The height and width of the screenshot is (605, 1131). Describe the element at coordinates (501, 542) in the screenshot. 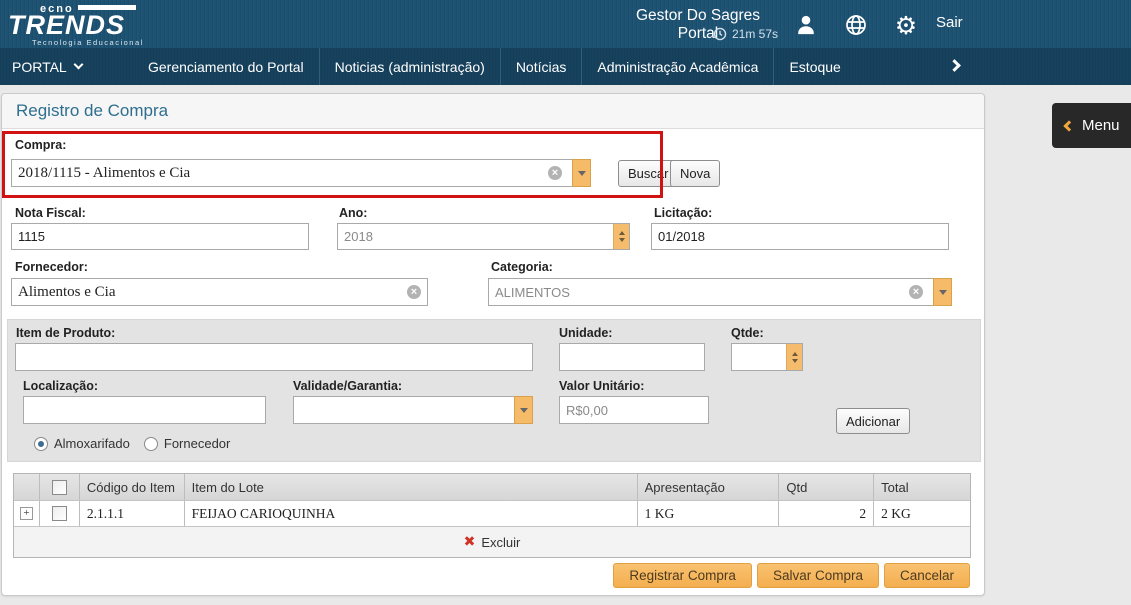

I see `excluir-label: Excluir` at that location.